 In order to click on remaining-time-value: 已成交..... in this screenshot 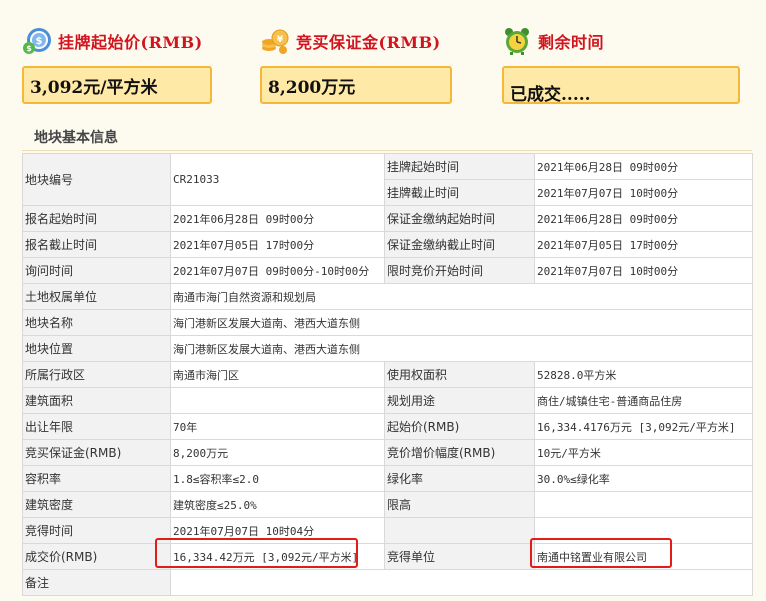, I will do `click(621, 85)`.